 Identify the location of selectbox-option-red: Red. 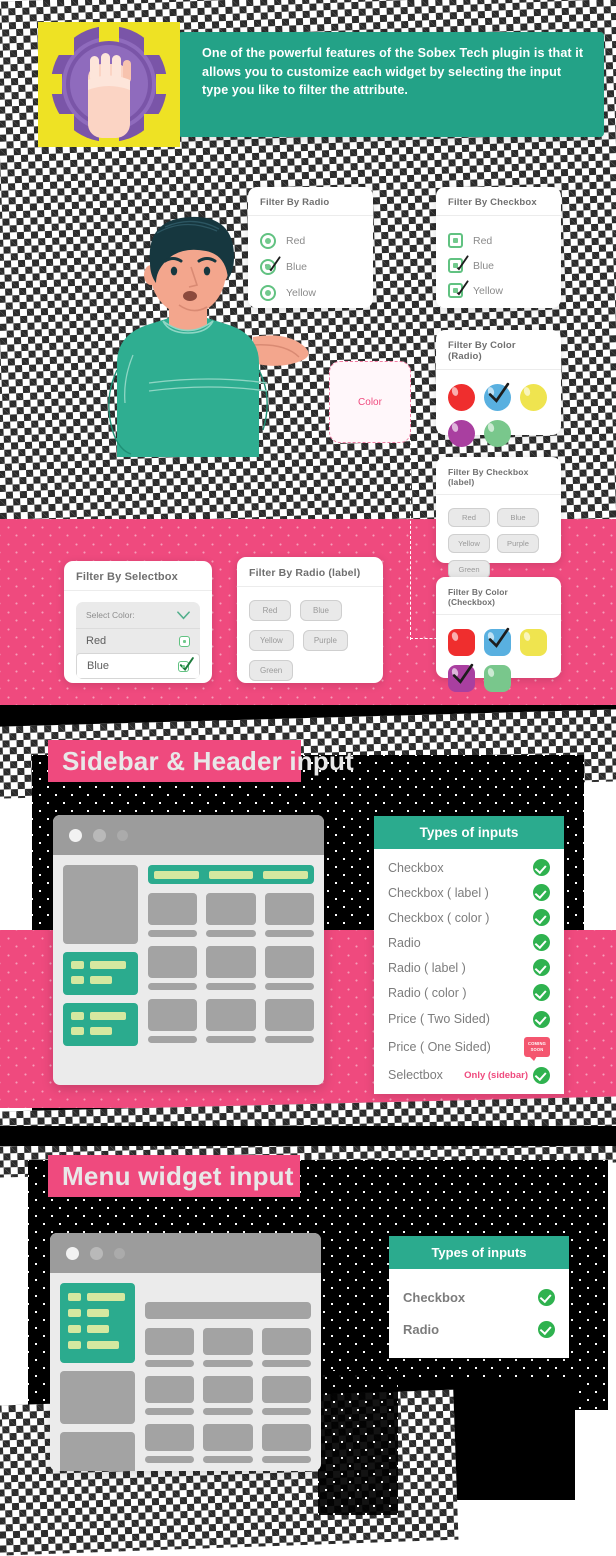
(138, 640).